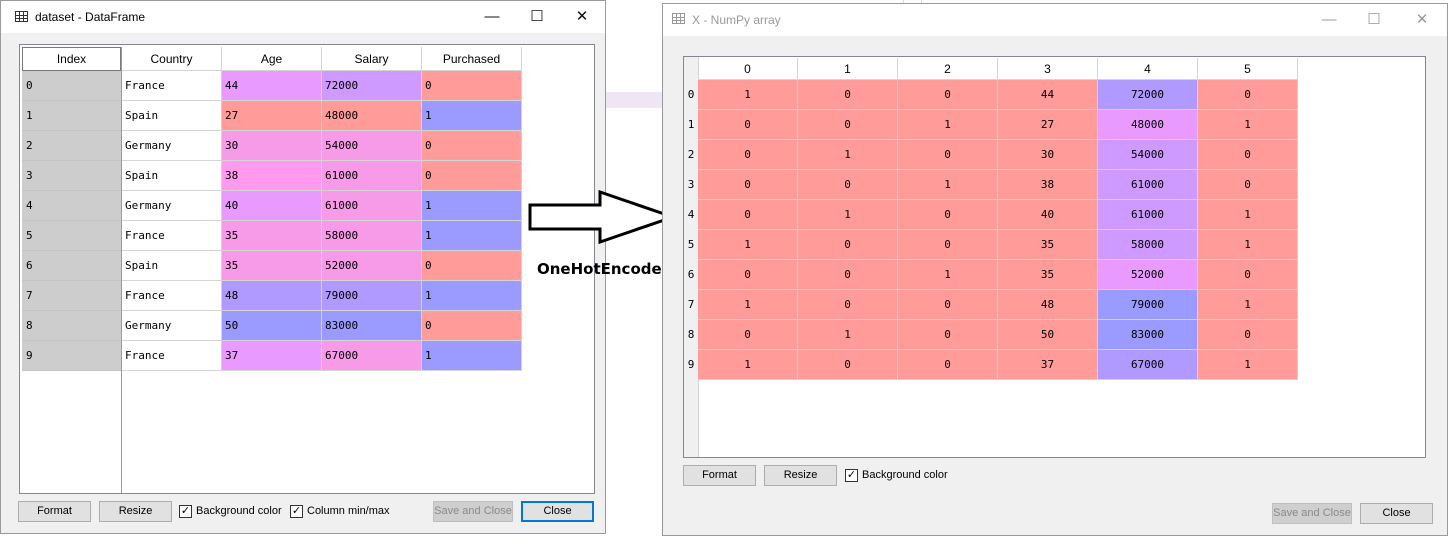 This screenshot has height=537, width=1449. Describe the element at coordinates (1148, 305) in the screenshot. I see `table-cell: 79000` at that location.